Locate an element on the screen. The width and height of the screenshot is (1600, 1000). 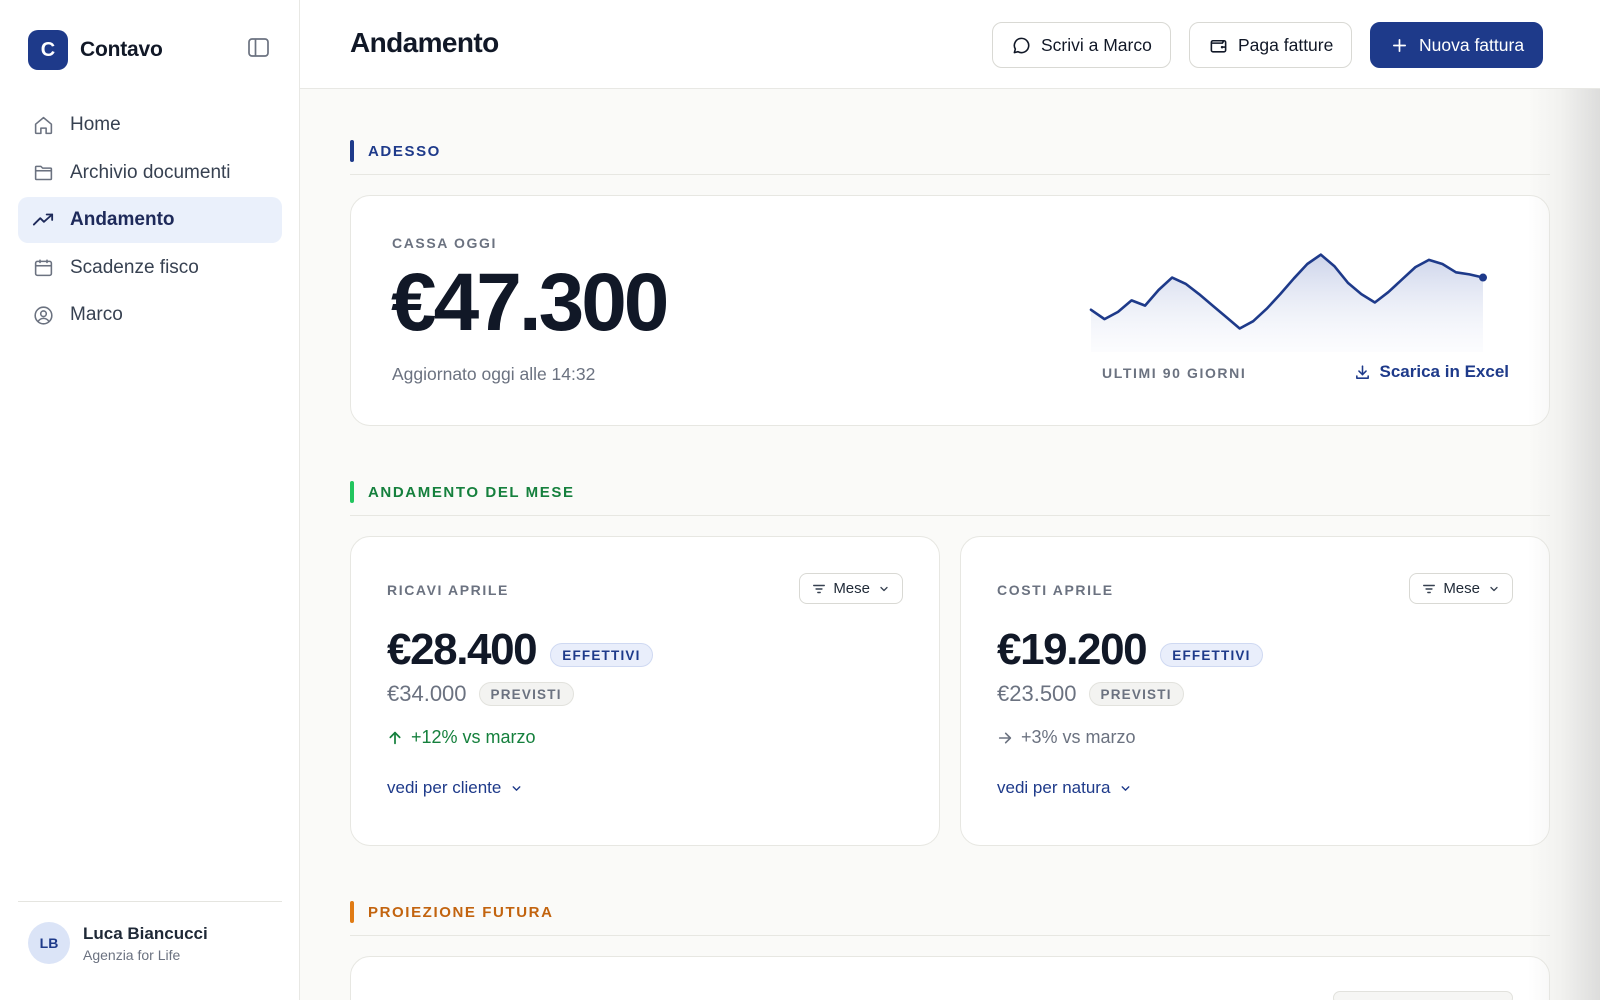
message-marco-button: Scrivi a Marco is located at coordinates (1081, 45).